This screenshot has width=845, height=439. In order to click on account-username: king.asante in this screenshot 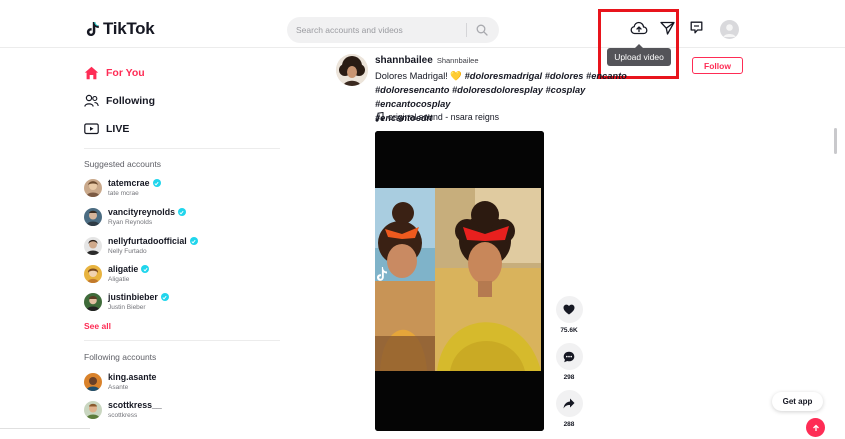, I will do `click(132, 377)`.